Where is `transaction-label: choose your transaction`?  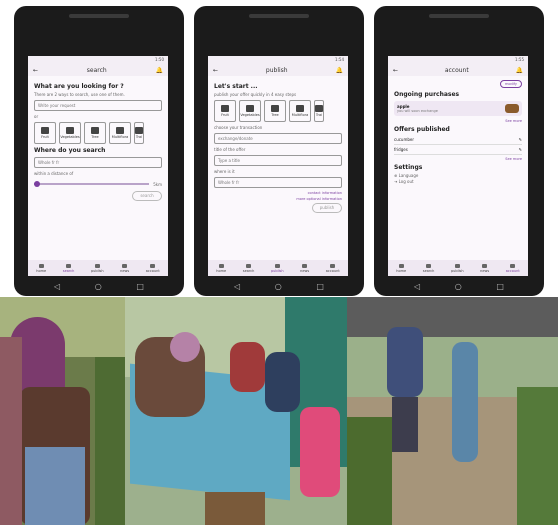
transaction-label: choose your transaction is located at coordinates (238, 127).